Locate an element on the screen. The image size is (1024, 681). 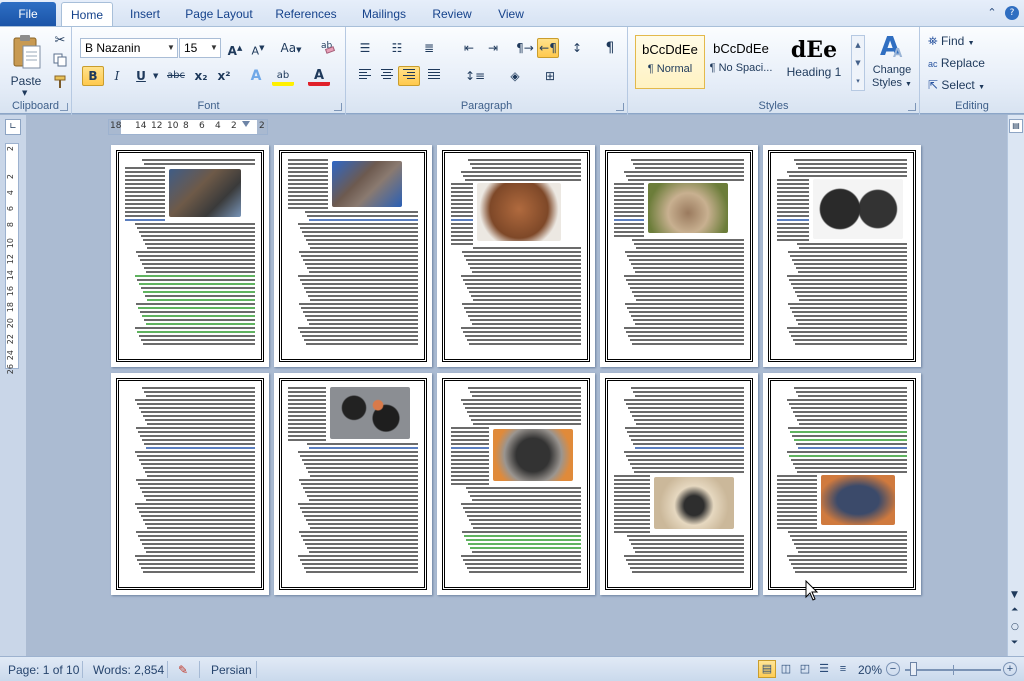
style-heading-1: dEe Heading 1 is located at coordinates (814, 62).